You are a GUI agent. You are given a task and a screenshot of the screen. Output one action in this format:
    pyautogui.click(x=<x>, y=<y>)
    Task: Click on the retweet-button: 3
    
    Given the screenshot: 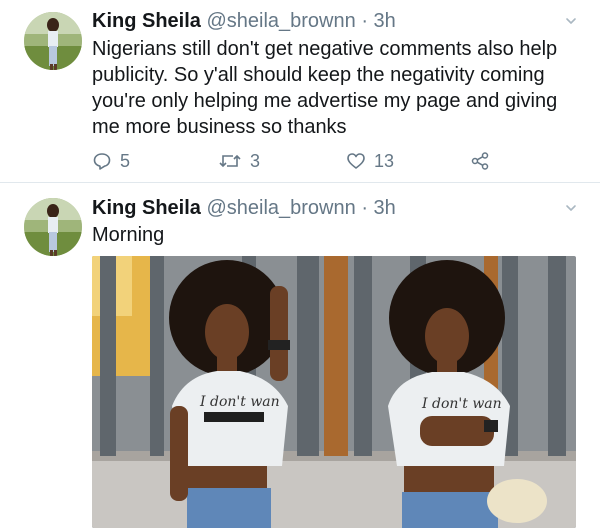 What is the action you would take?
    pyautogui.click(x=239, y=161)
    